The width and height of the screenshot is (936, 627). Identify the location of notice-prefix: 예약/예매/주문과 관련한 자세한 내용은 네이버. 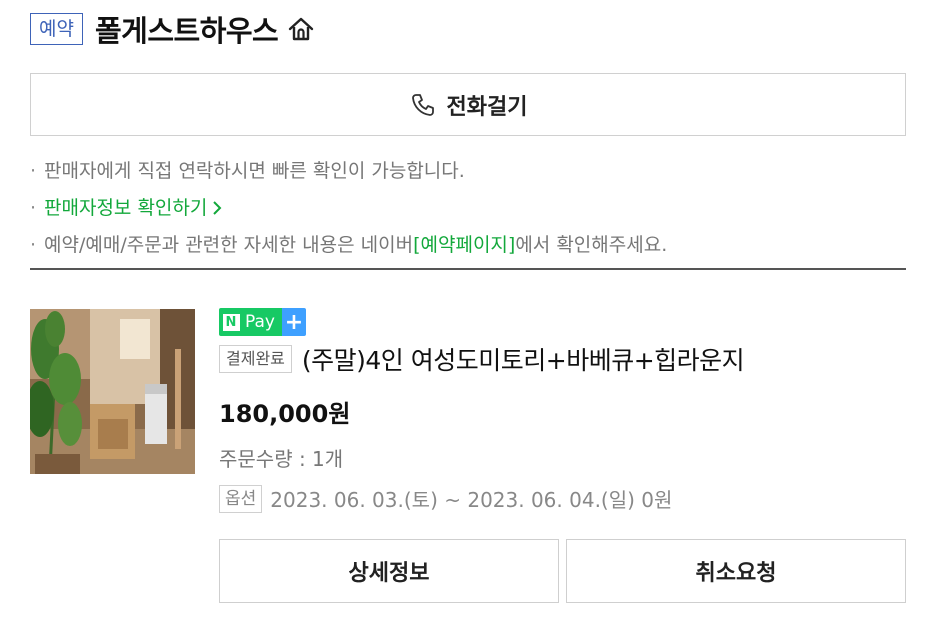
(229, 244).